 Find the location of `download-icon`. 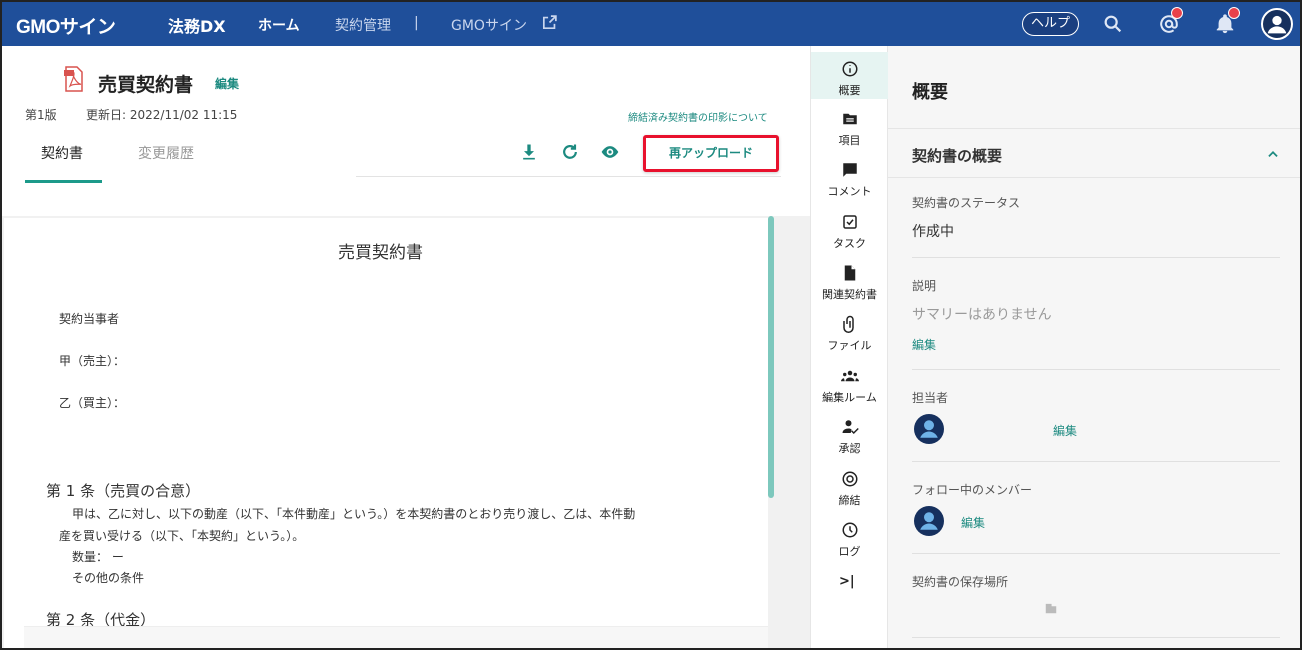

download-icon is located at coordinates (529, 152).